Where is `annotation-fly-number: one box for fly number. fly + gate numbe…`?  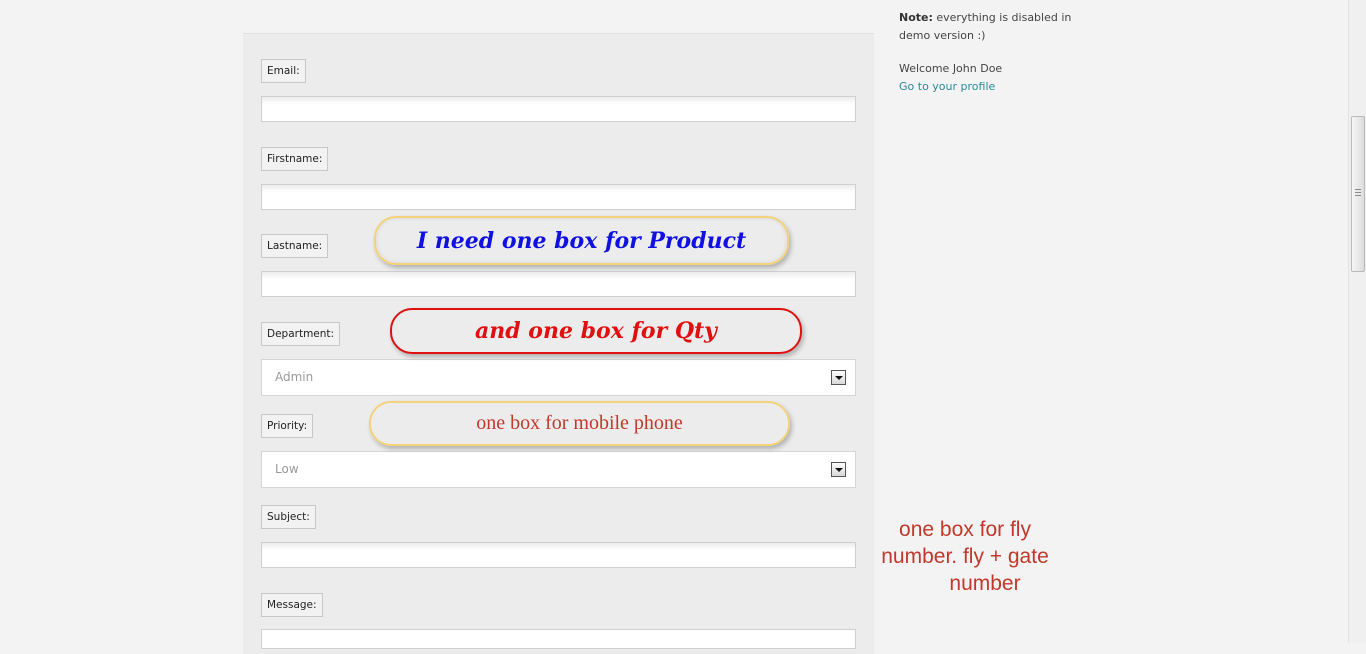
annotation-fly-number: one box for fly number. fly + gate numbe… is located at coordinates (965, 556).